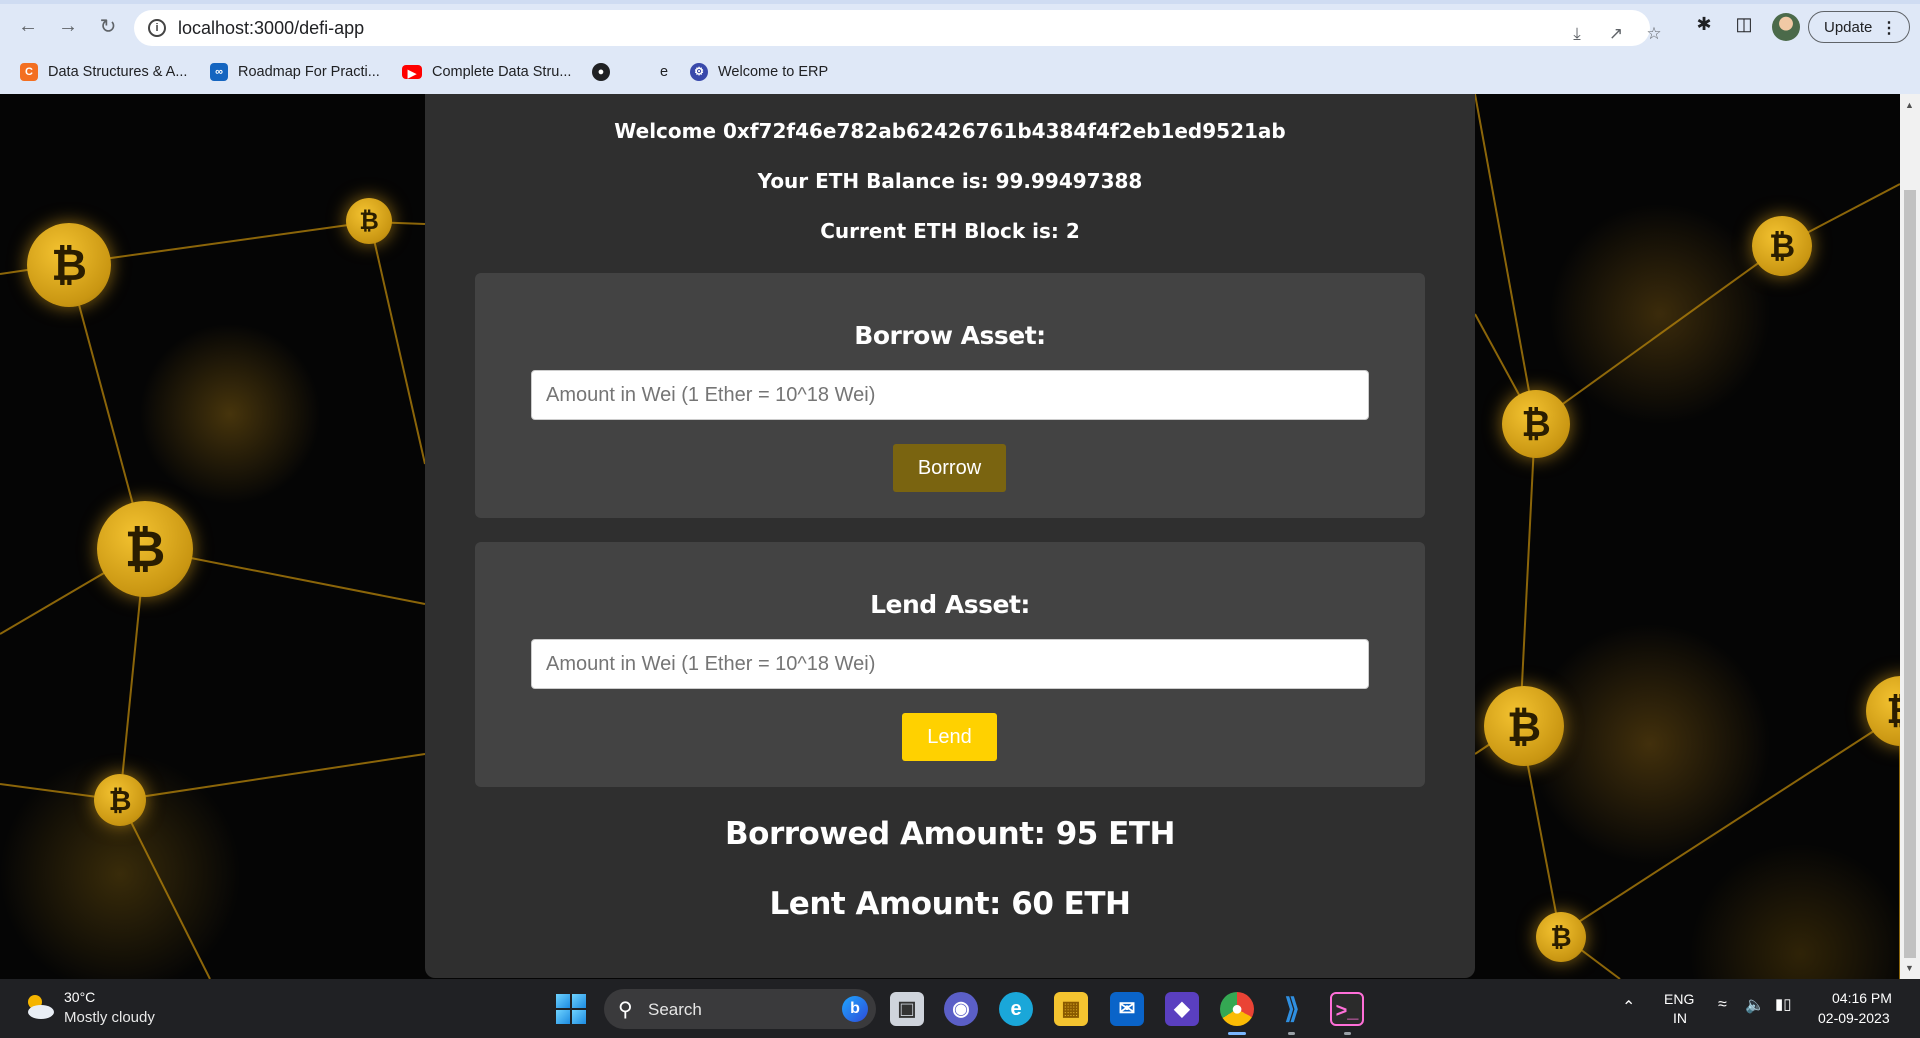  Describe the element at coordinates (1854, 1018) in the screenshot. I see `clock-date: 02-09-2023` at that location.